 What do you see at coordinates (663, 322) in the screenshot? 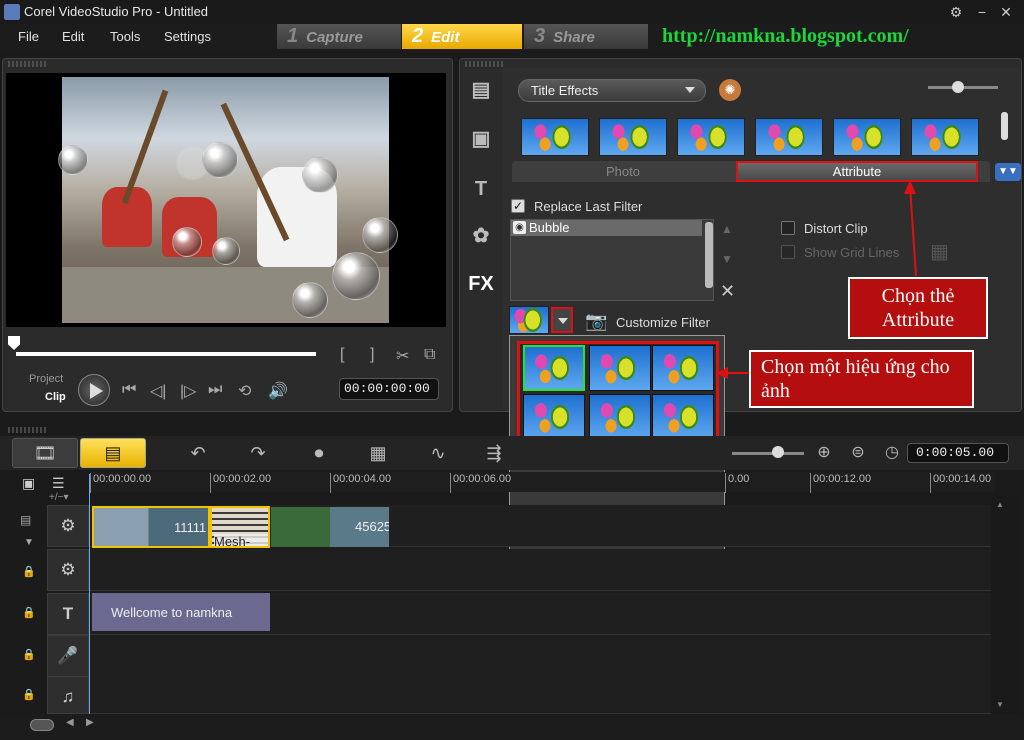
I see `customize-filter-link: Customize Filter` at bounding box center [663, 322].